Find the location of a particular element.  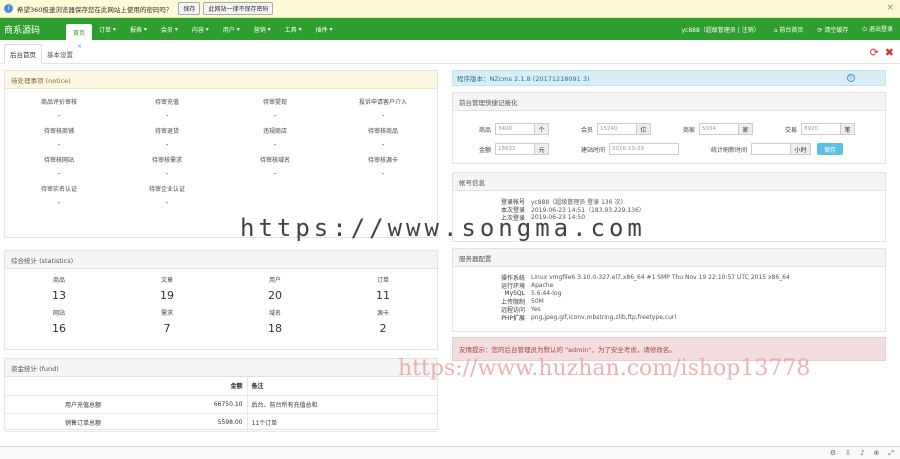

statistic-item: 用户 20 is located at coordinates (275, 288).